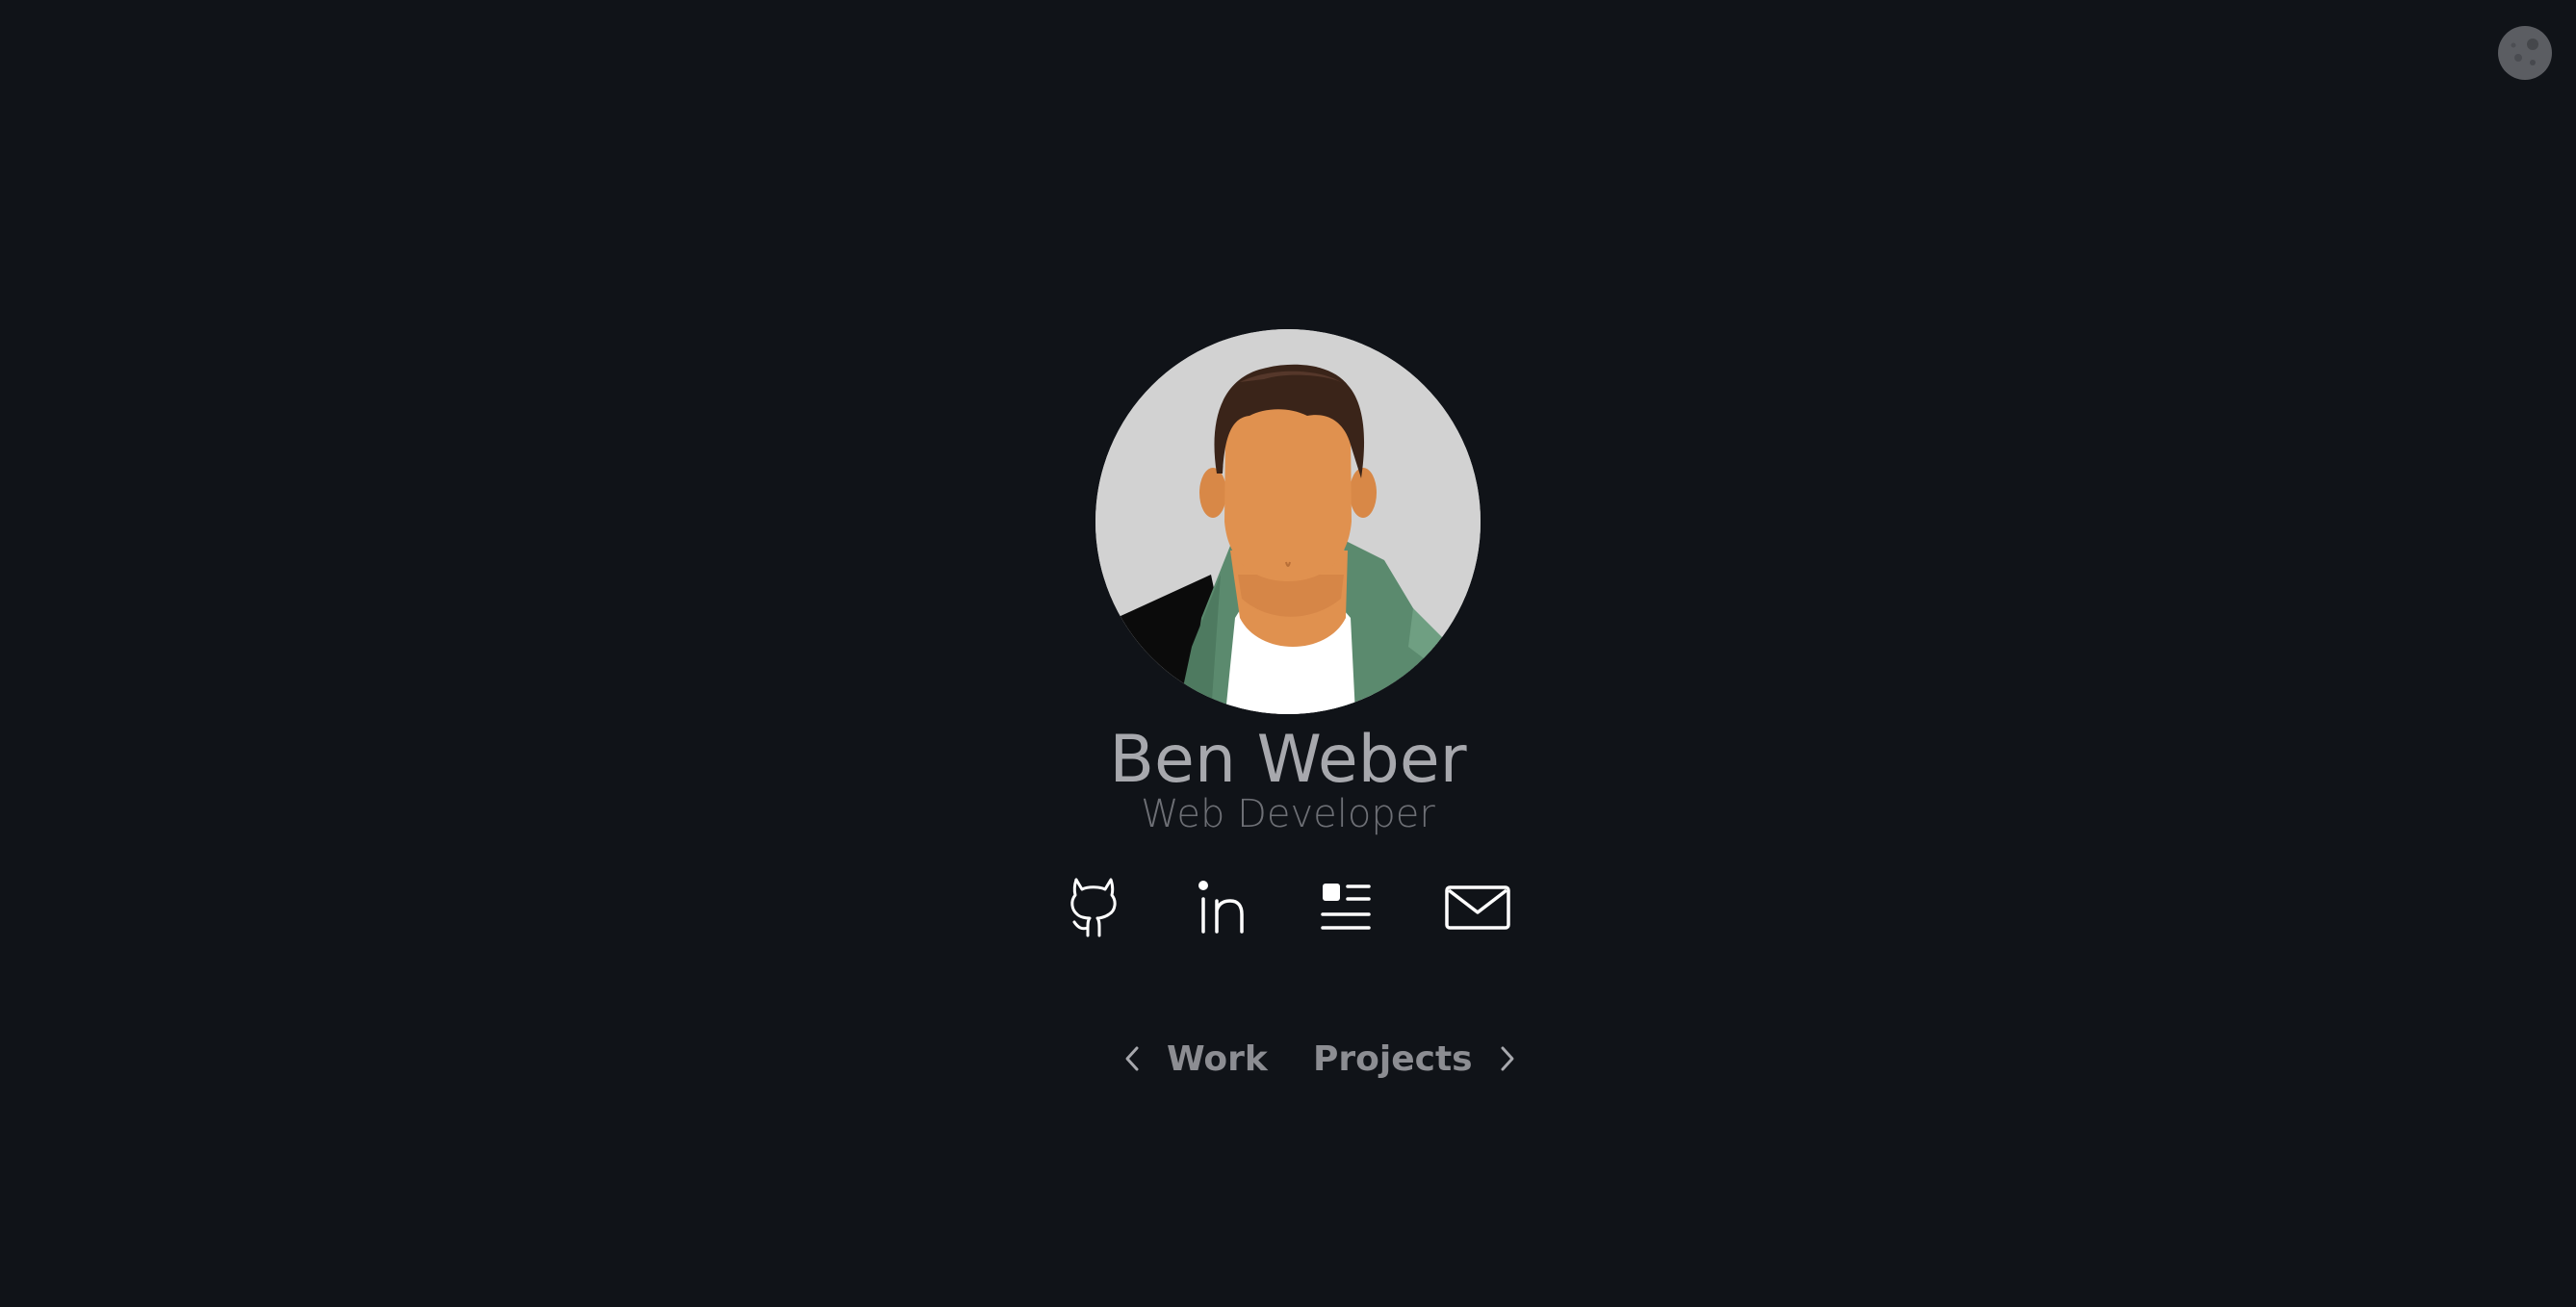 This screenshot has width=2576, height=1307. What do you see at coordinates (1288, 906) in the screenshot?
I see `social-links` at bounding box center [1288, 906].